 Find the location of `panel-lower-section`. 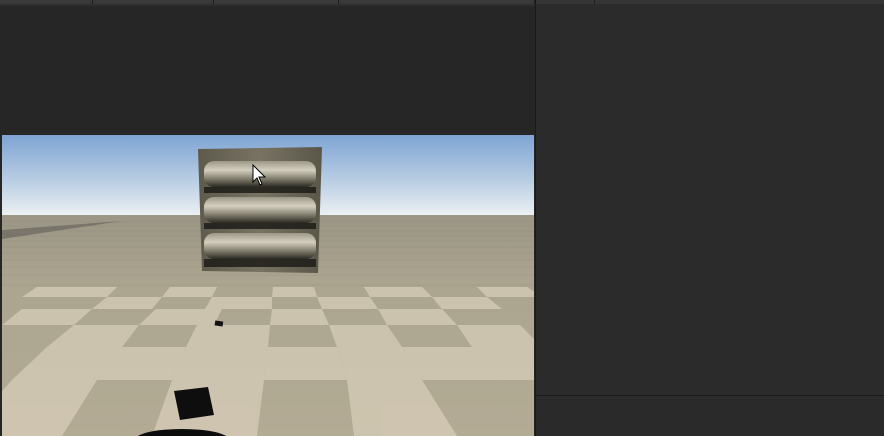

panel-lower-section is located at coordinates (710, 416).